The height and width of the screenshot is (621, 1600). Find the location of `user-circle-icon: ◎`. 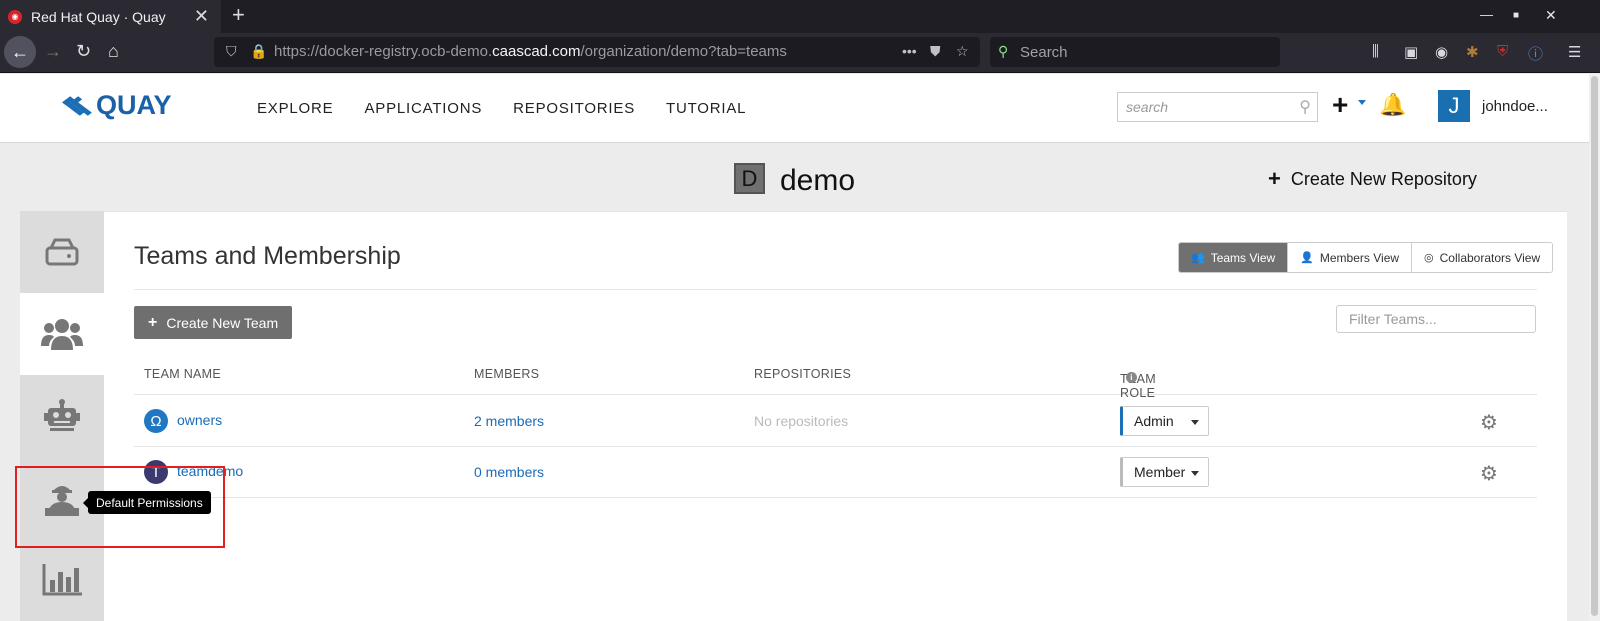

user-circle-icon: ◎ is located at coordinates (1429, 258).